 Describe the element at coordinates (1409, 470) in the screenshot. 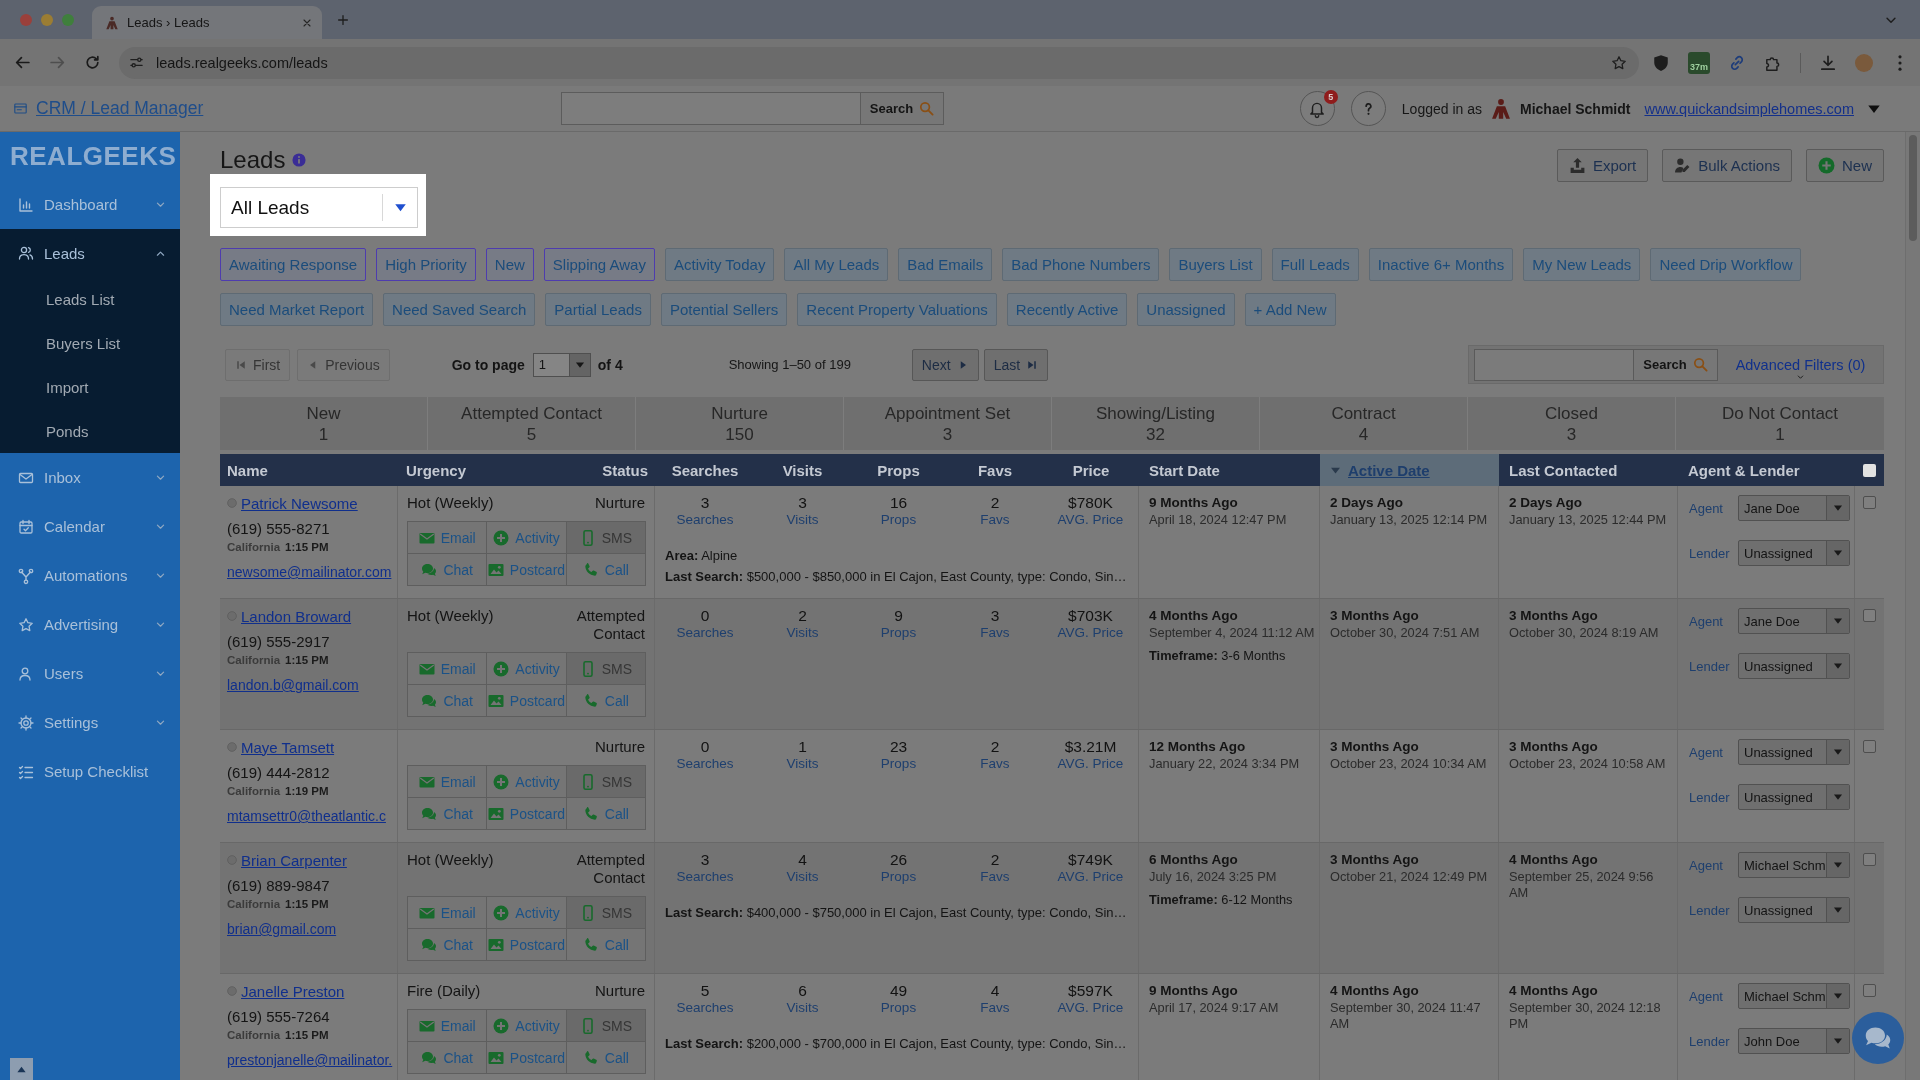

I see `column-header: Active Date` at that location.